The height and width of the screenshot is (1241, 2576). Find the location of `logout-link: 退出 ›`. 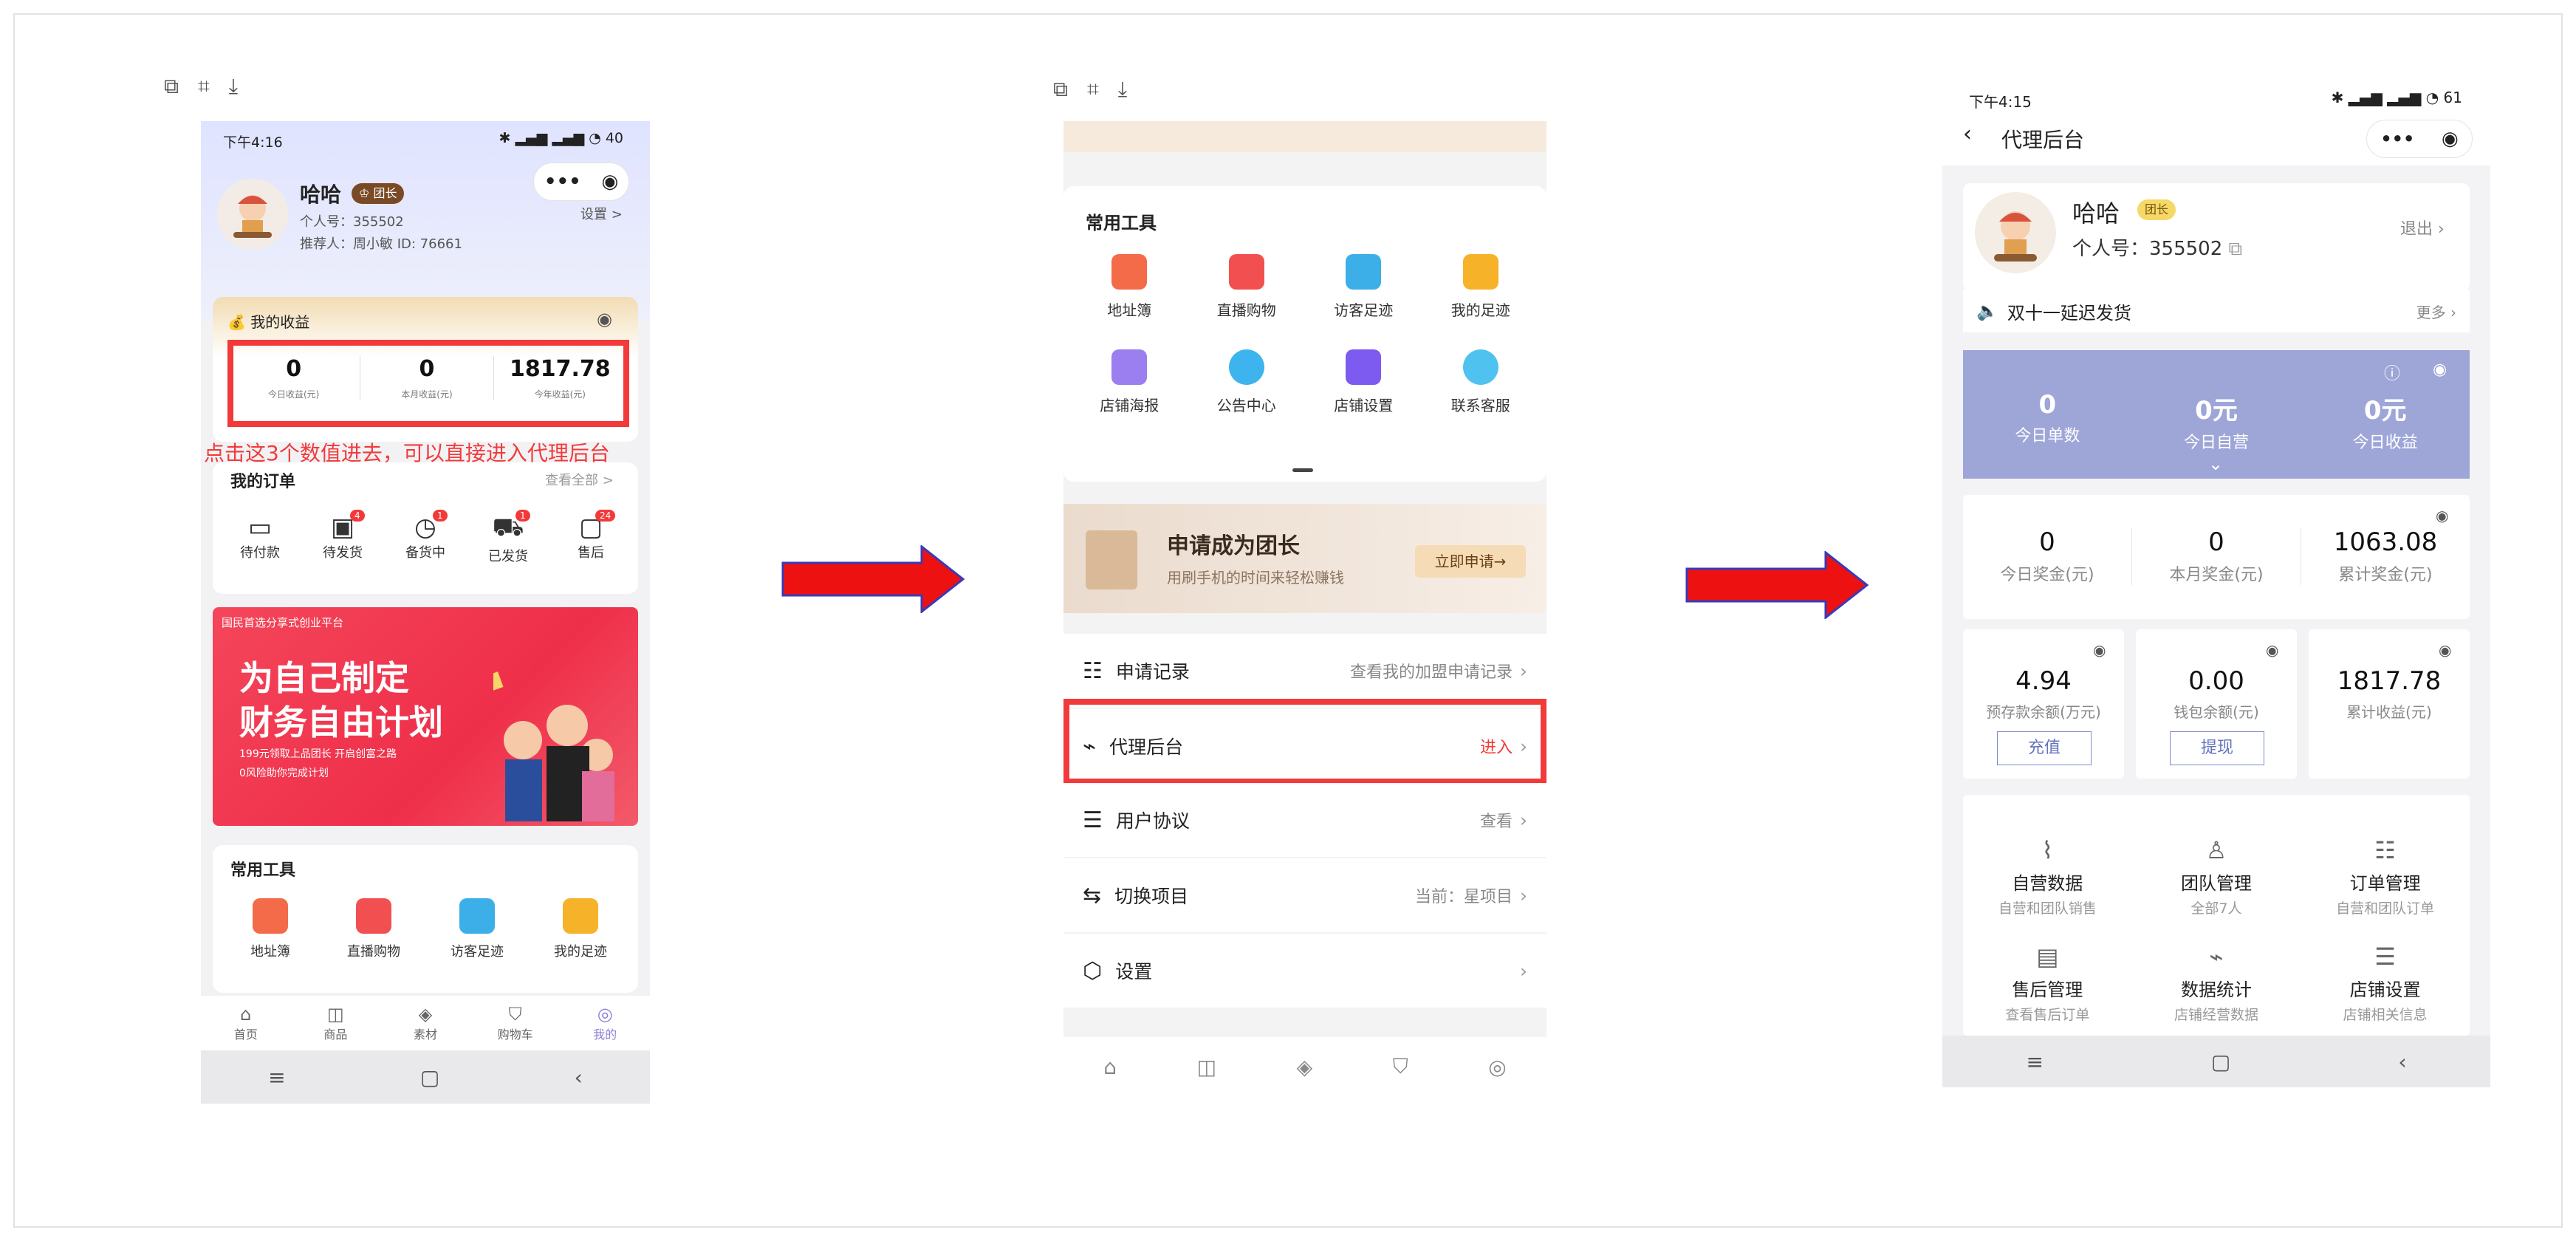

logout-link: 退出 › is located at coordinates (2422, 228).